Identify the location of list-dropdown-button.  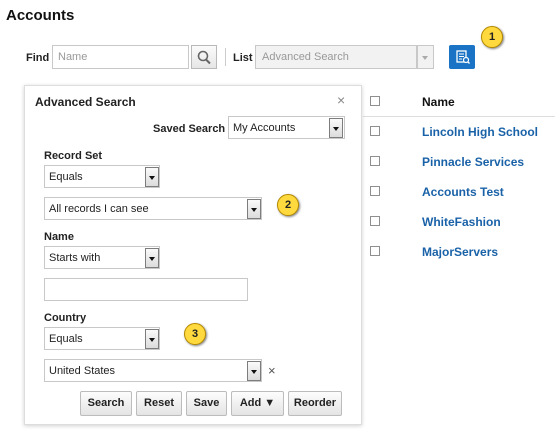
(425, 57).